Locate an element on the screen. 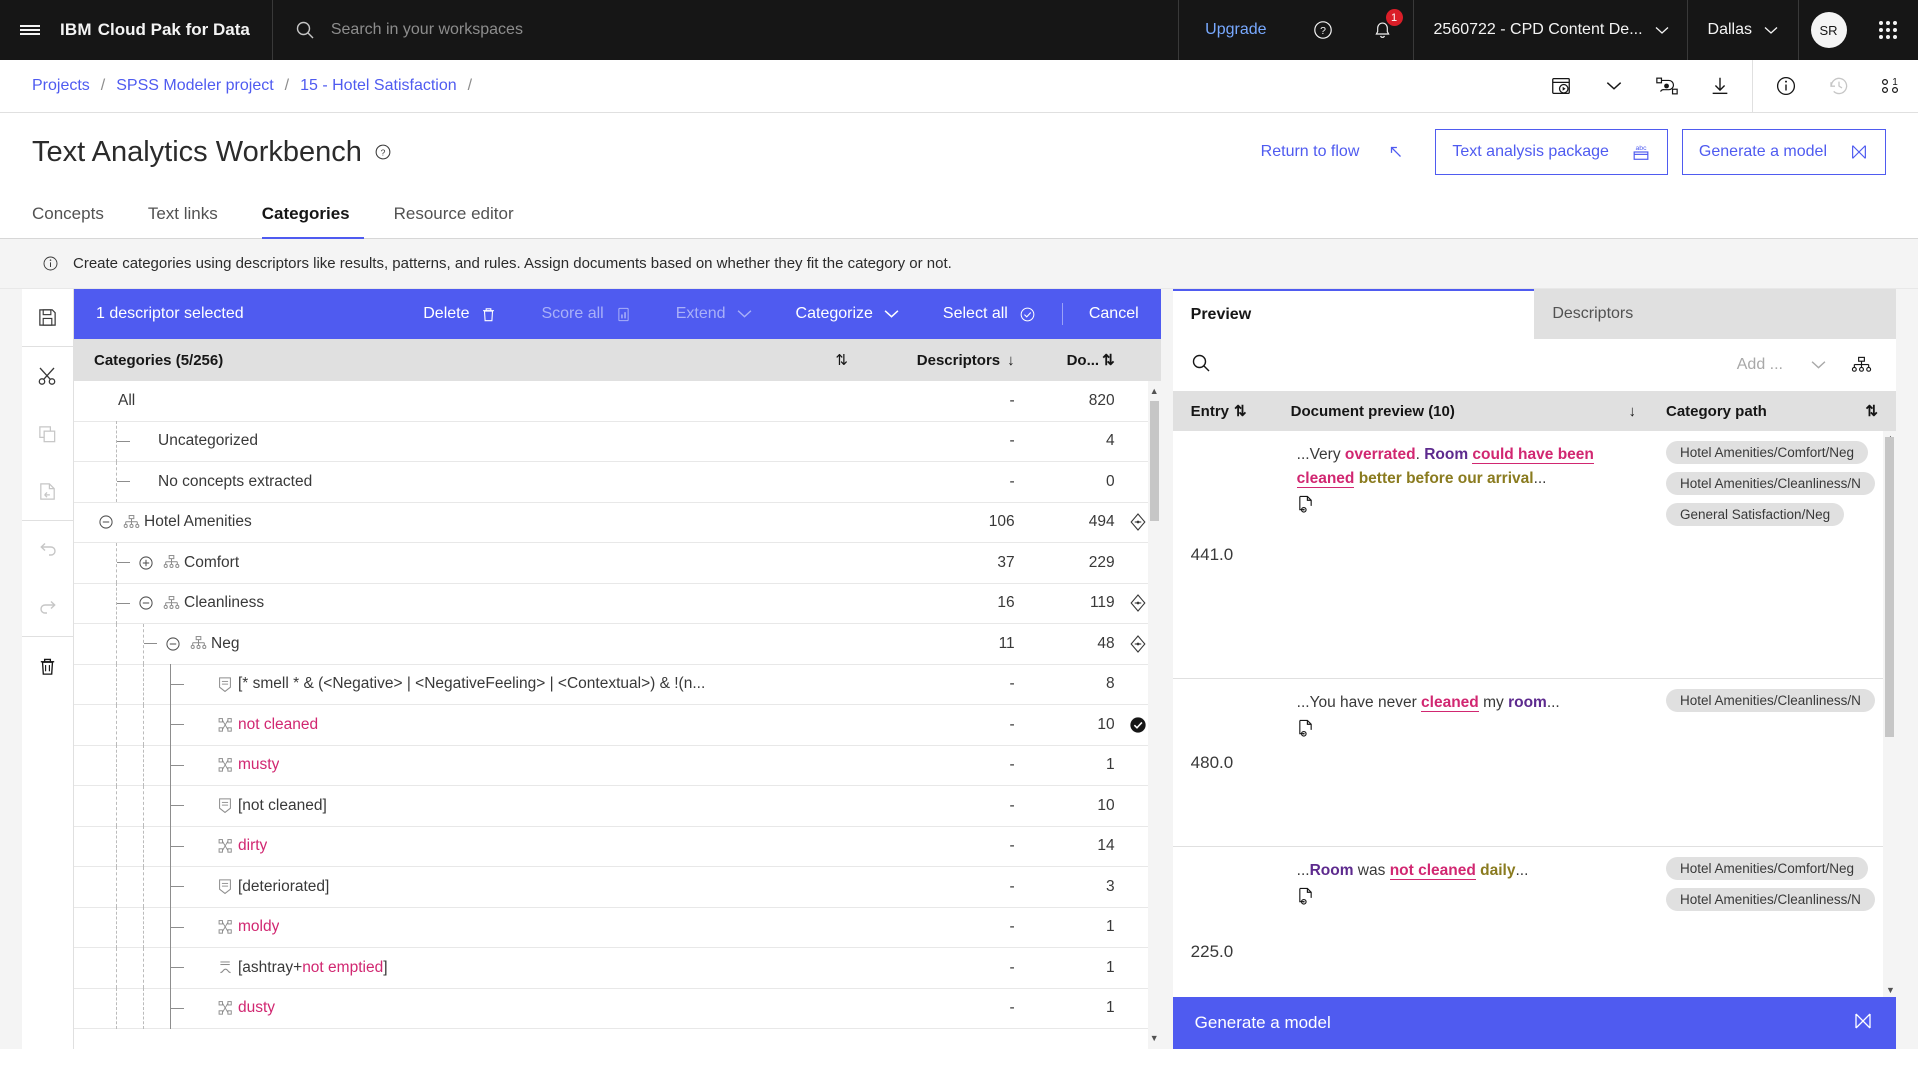  table-row: moldy - 1 is located at coordinates (617, 927).